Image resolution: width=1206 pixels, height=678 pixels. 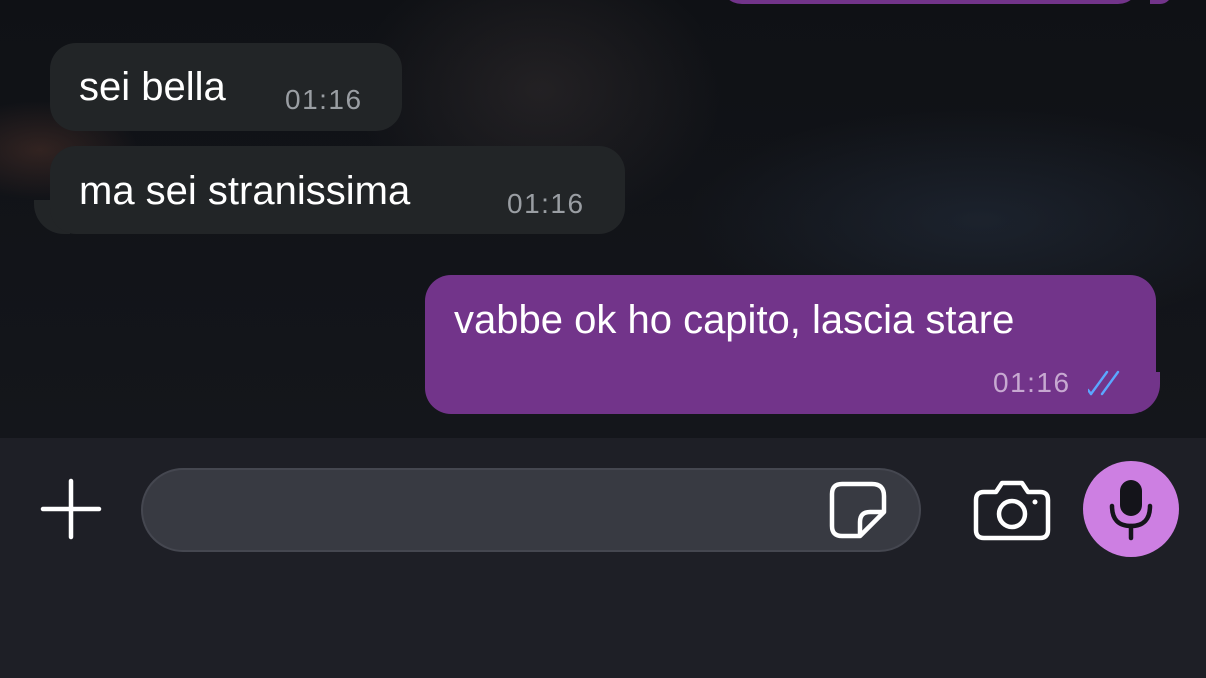 I want to click on outgoing-message-bubble: vabbe ok ho capito, lascia stare 01:16, so click(x=790, y=344).